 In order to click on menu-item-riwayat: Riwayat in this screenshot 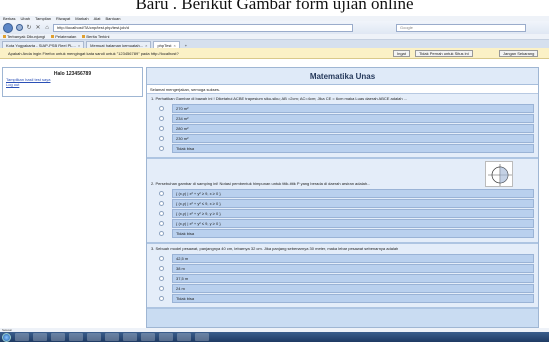, I will do `click(63, 18)`.